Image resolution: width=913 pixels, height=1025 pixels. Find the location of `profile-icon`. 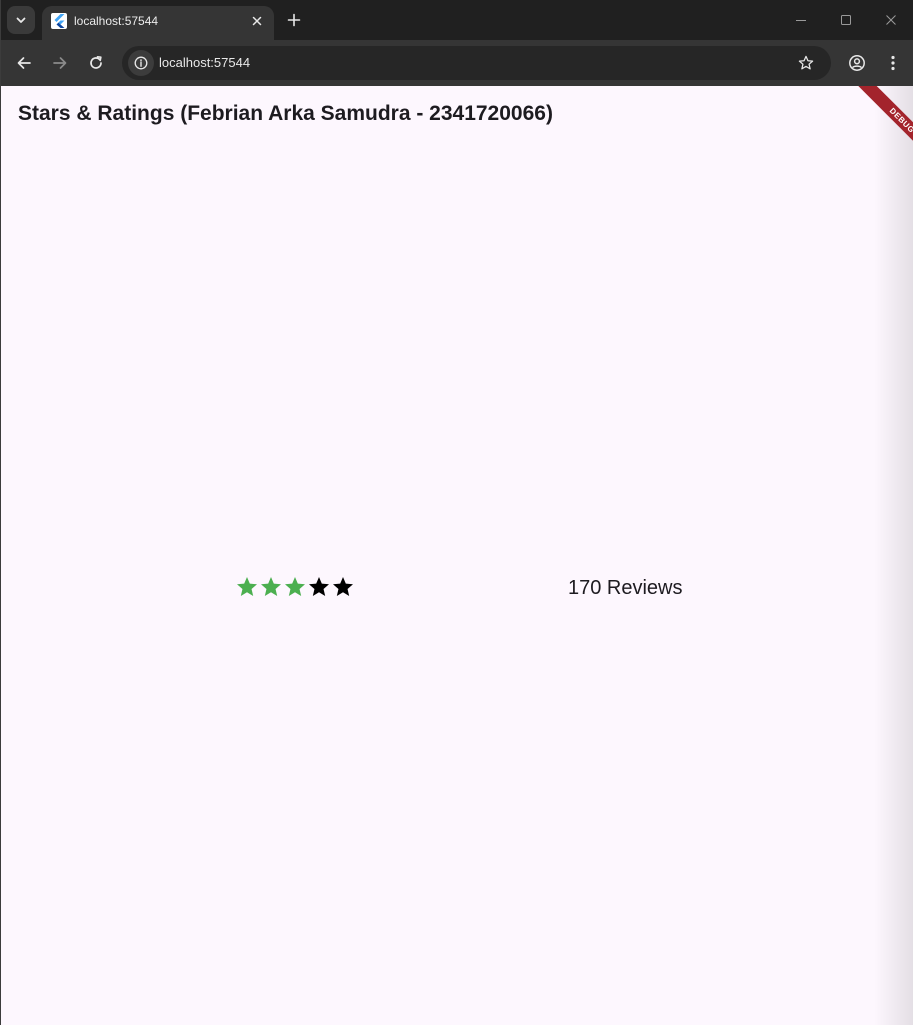

profile-icon is located at coordinates (857, 63).